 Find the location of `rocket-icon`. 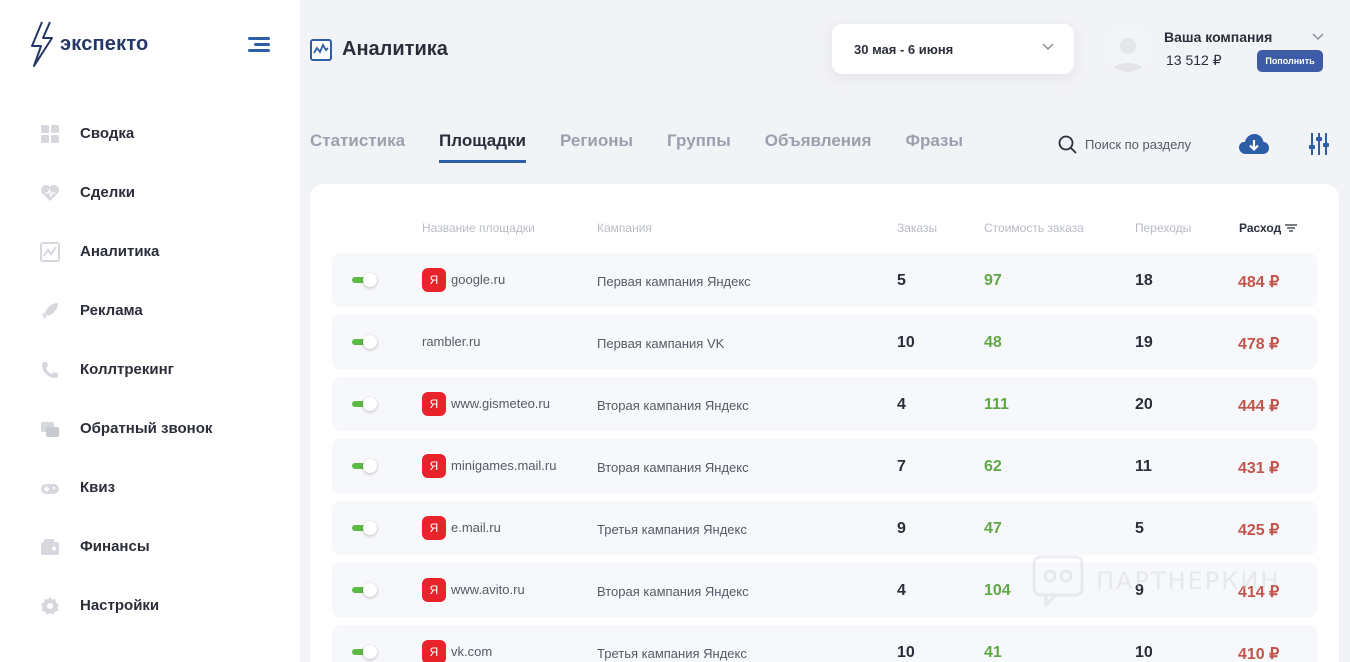

rocket-icon is located at coordinates (50, 311).